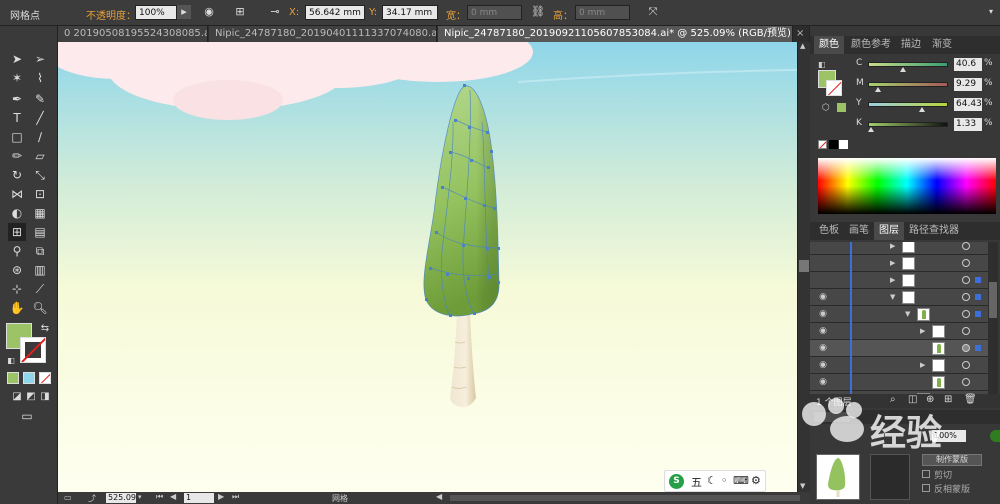  Describe the element at coordinates (17, 99) in the screenshot. I see `pen-tool-icon: ✒` at that location.